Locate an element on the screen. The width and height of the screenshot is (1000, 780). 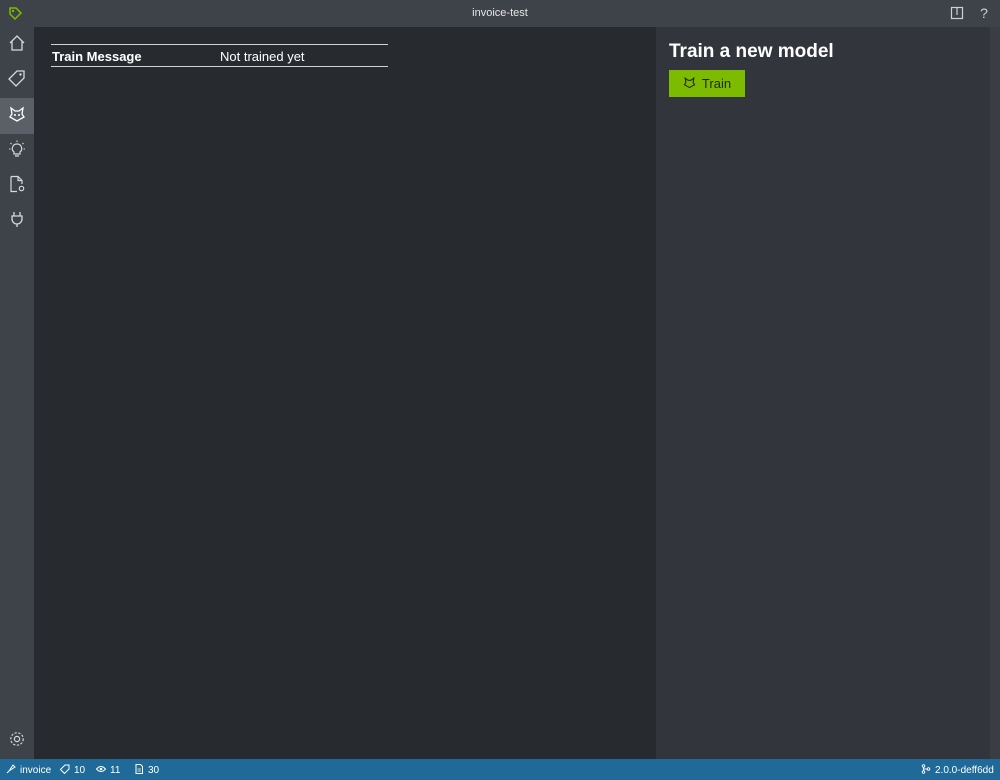
status-assets: 30 is located at coordinates (147, 770).